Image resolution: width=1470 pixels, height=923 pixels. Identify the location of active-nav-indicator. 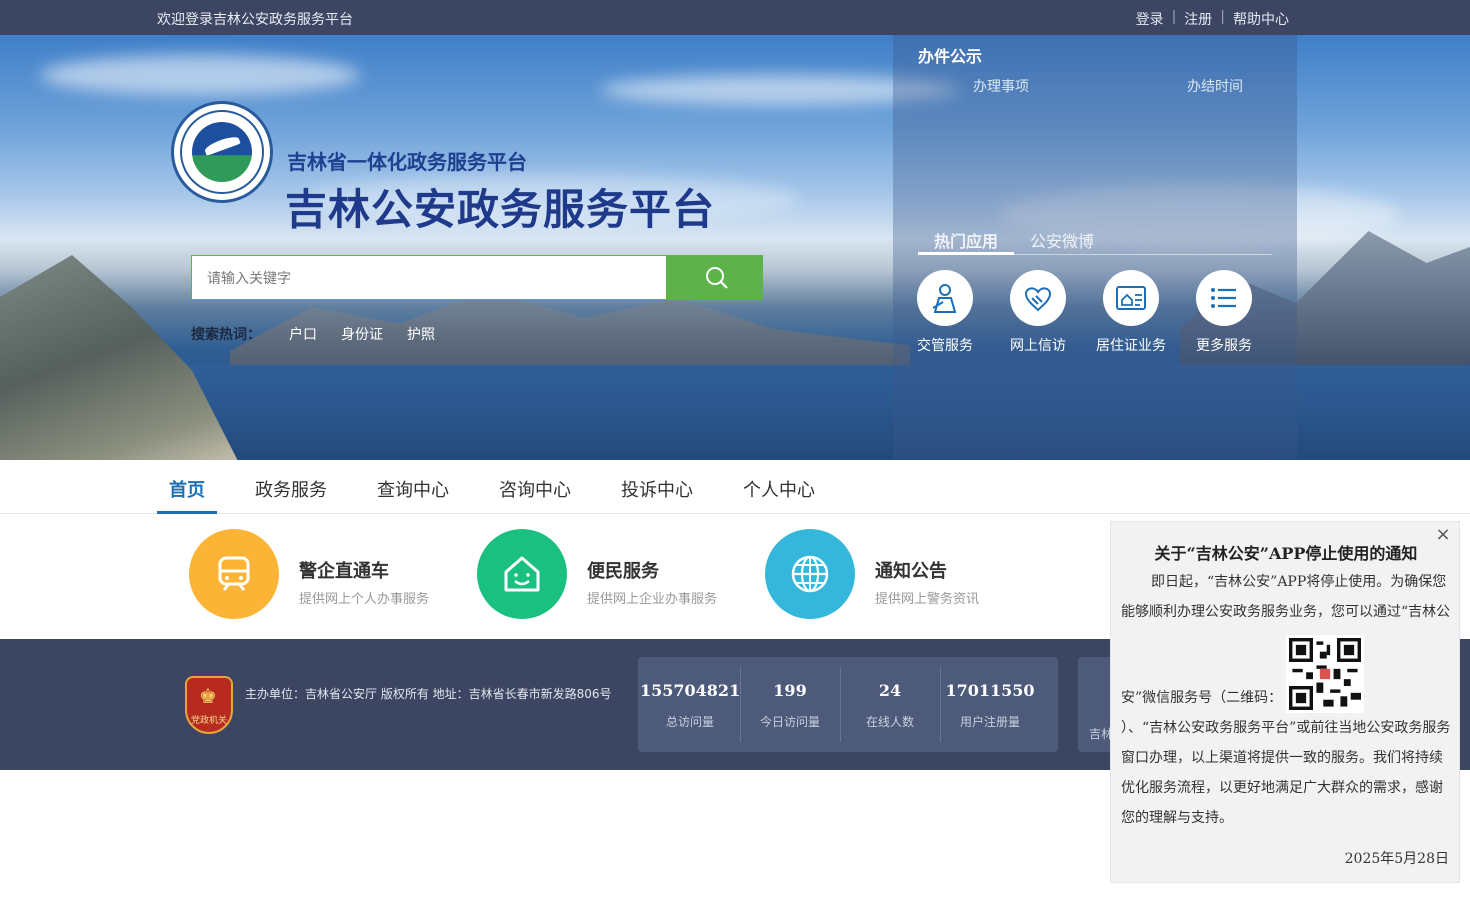
(187, 512).